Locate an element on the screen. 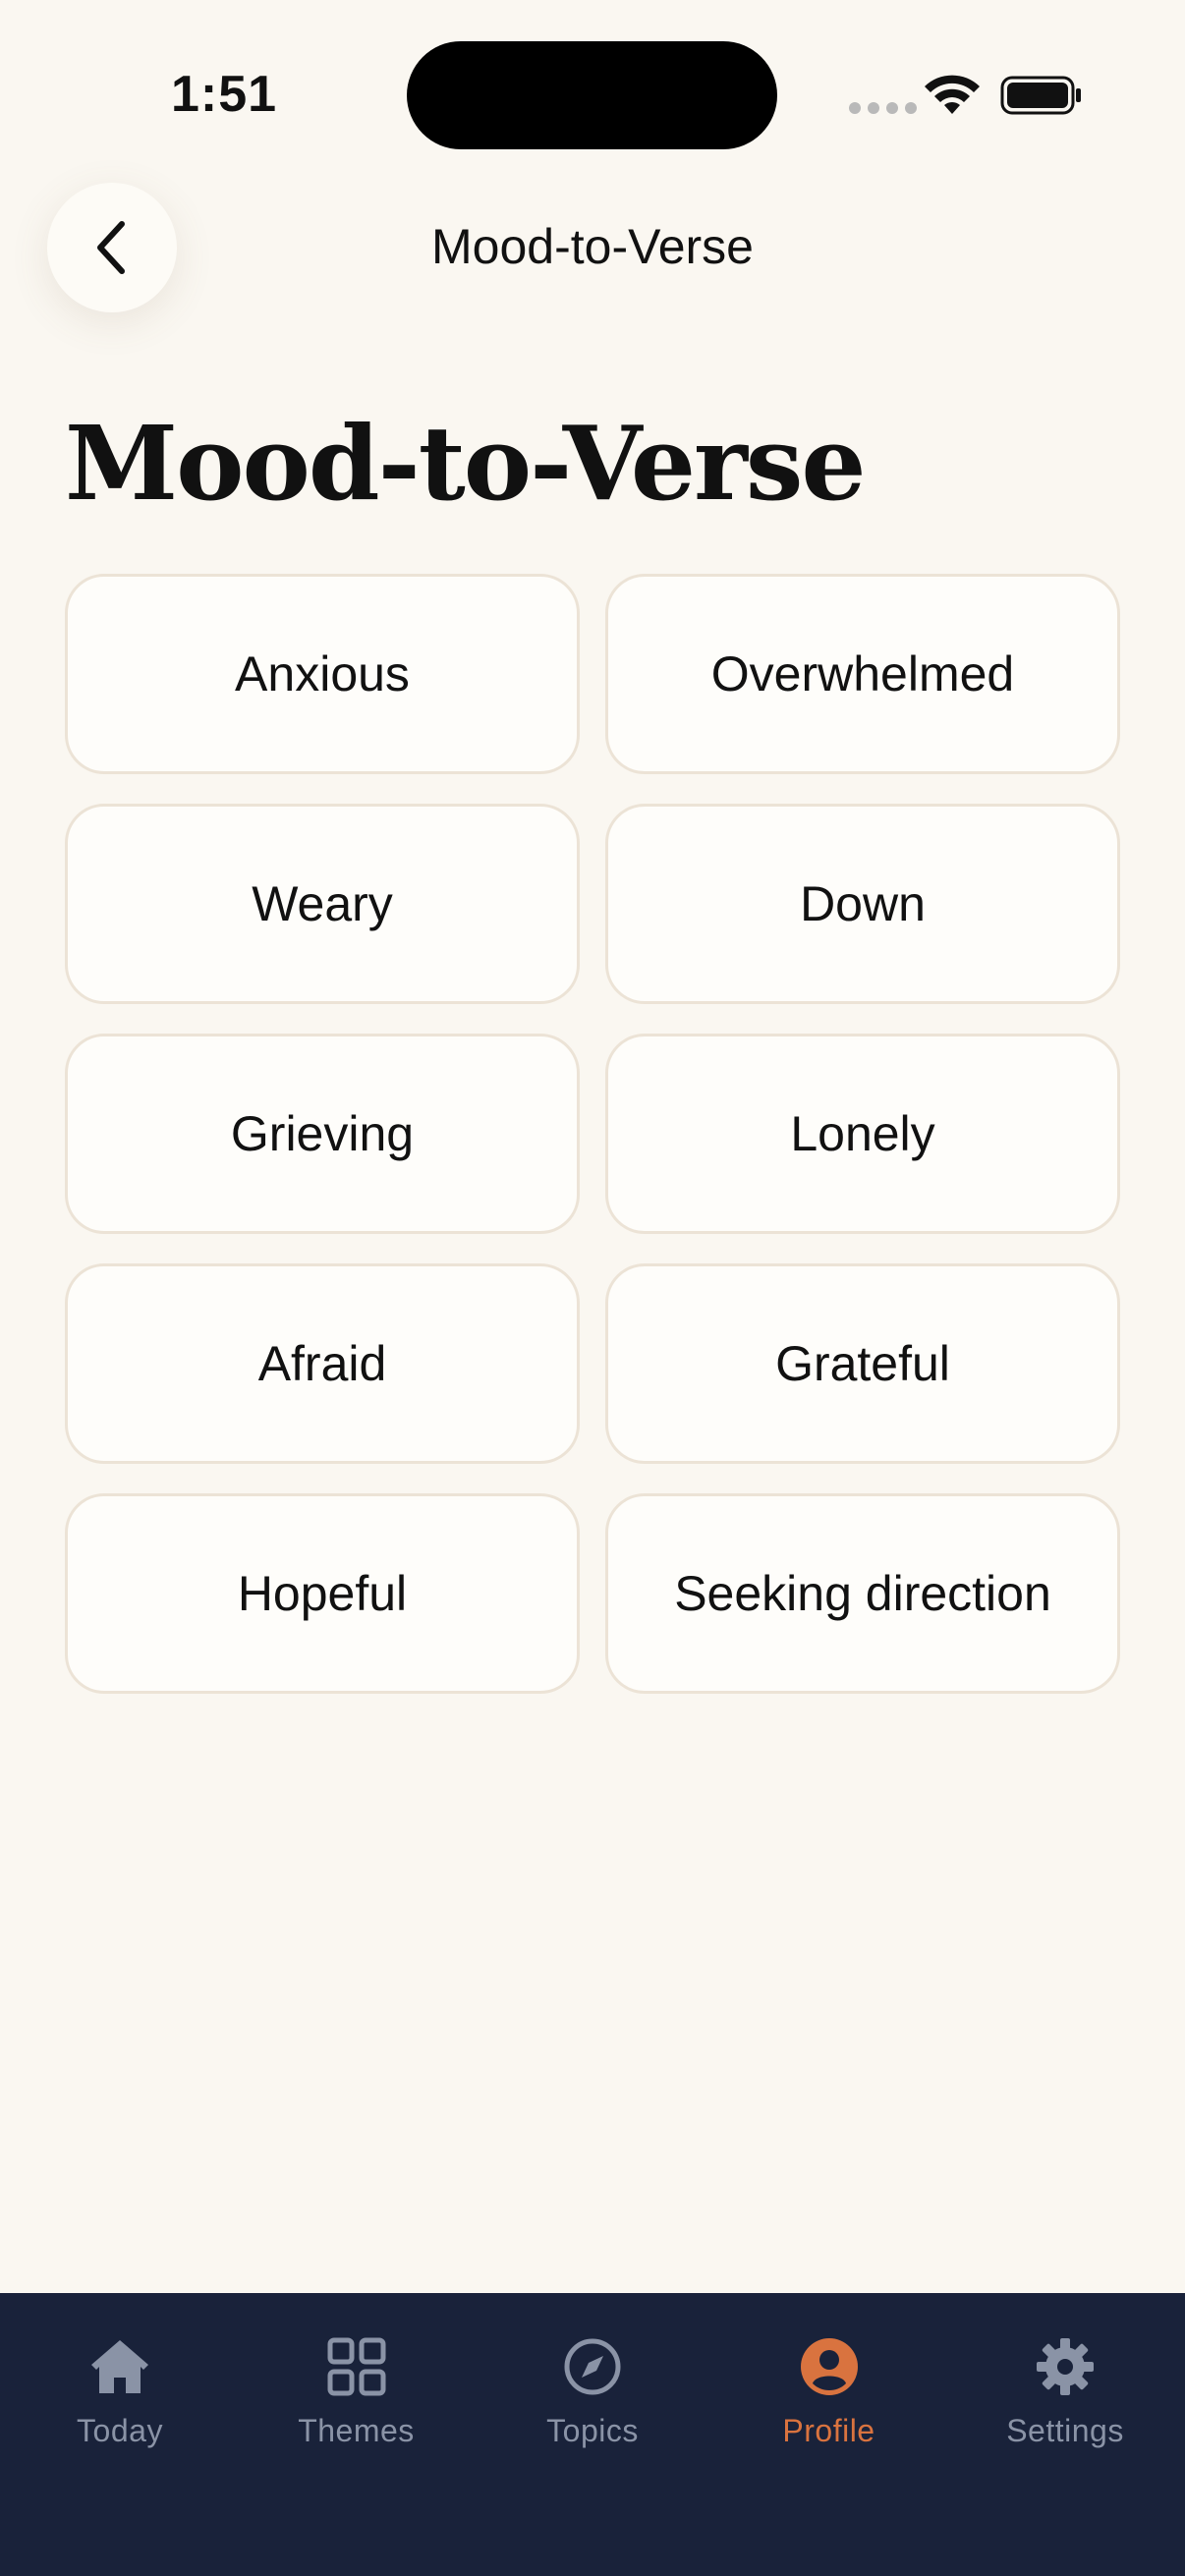  mood-overwhelmed-button: Overwhelmed is located at coordinates (863, 674).